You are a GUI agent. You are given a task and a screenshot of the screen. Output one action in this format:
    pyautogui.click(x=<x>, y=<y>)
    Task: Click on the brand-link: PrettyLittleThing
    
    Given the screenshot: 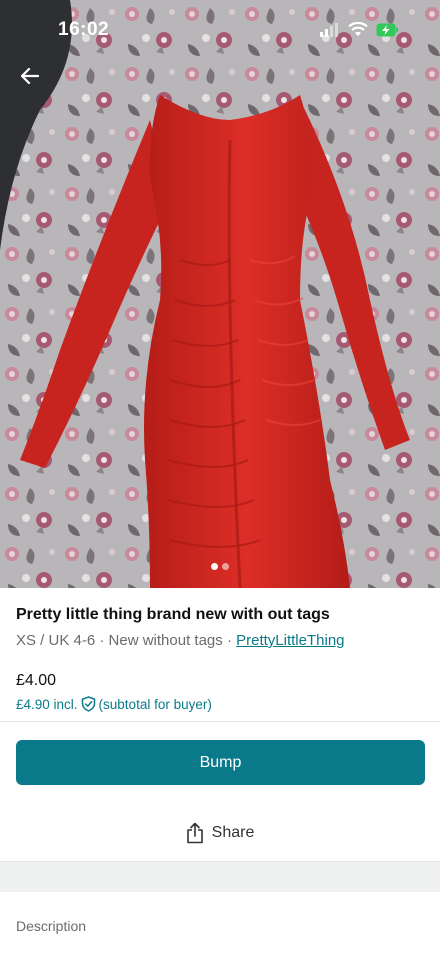 What is the action you would take?
    pyautogui.click(x=290, y=640)
    